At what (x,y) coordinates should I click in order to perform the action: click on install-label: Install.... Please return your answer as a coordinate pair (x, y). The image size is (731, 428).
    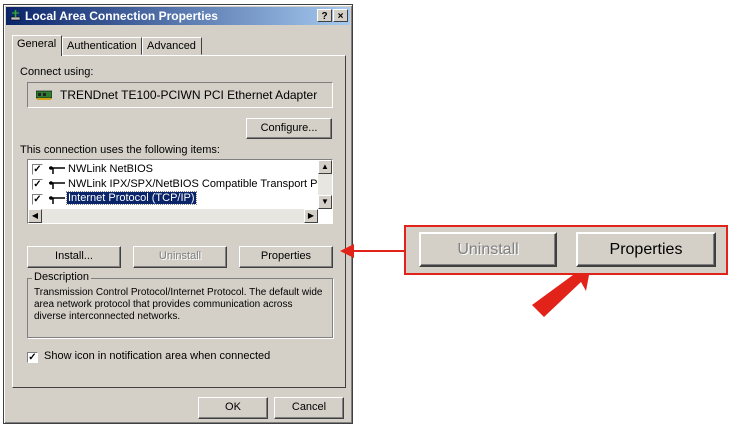
    Looking at the image, I should click on (74, 256).